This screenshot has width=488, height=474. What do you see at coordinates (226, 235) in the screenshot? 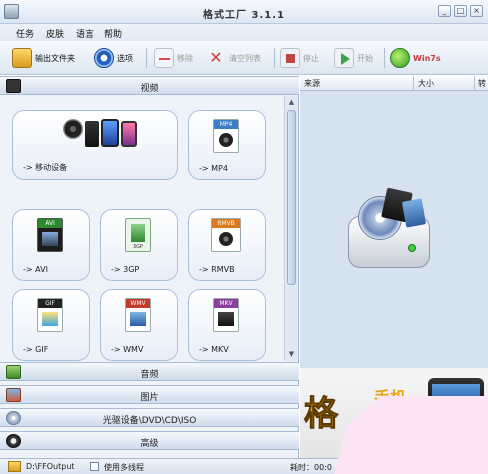
I see `rmvb-icon: RMVB` at bounding box center [226, 235].